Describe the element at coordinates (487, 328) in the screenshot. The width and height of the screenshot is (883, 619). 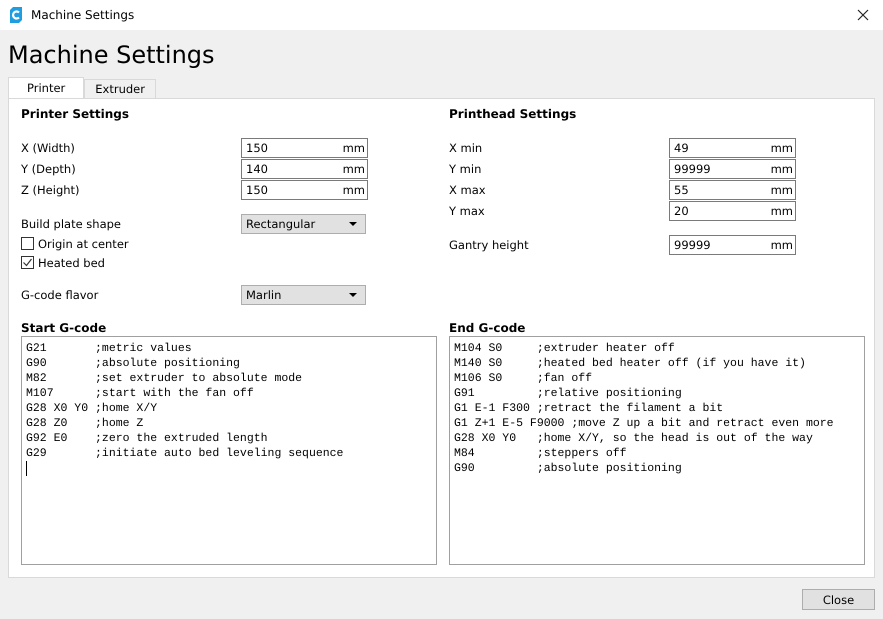
I see `section-title: End G-code` at that location.